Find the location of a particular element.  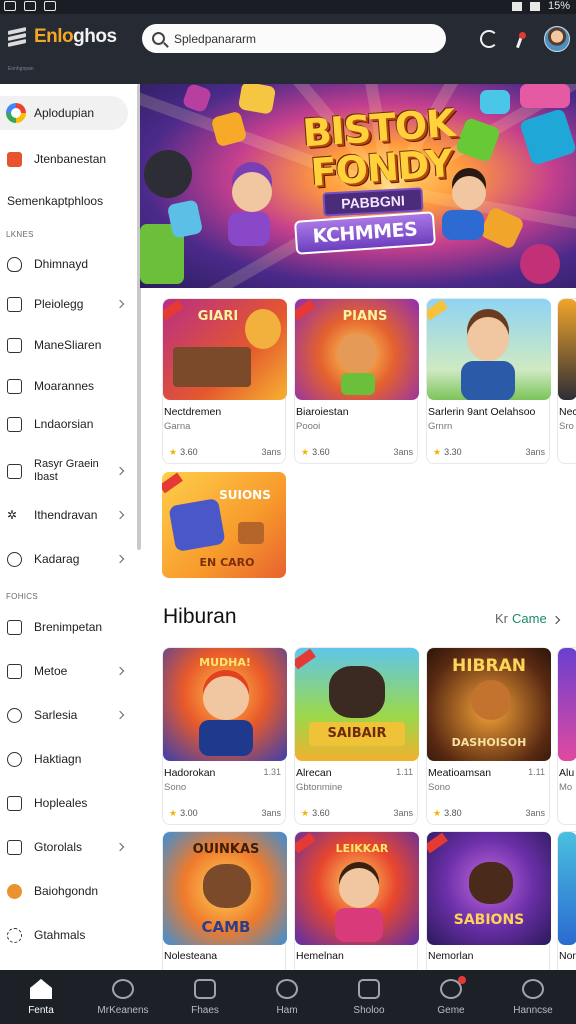

search-bar is located at coordinates (294, 38).